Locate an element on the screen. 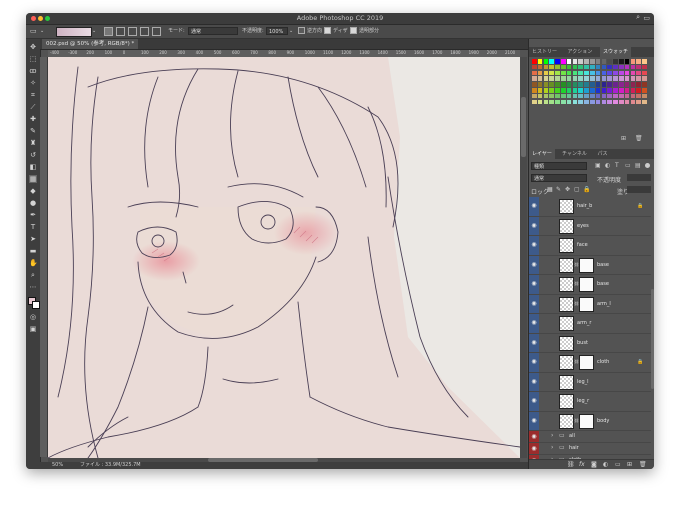 The image size is (680, 505). trash-icon: 🗑 is located at coordinates (639, 138).